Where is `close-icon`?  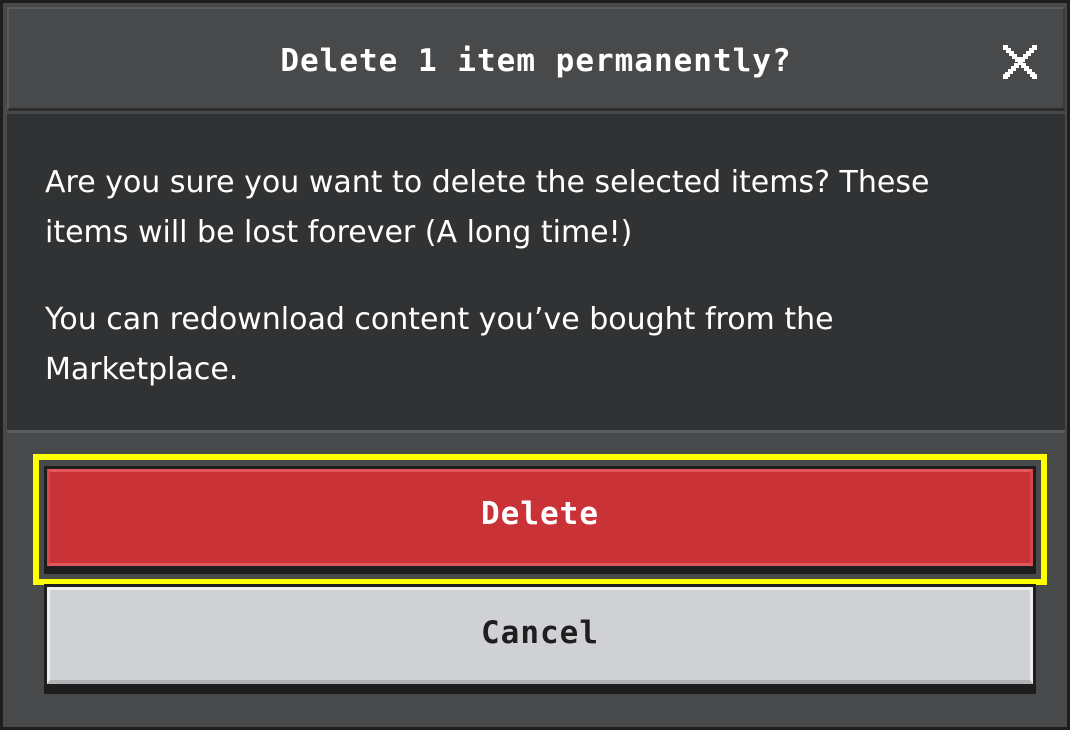
close-icon is located at coordinates (1020, 62).